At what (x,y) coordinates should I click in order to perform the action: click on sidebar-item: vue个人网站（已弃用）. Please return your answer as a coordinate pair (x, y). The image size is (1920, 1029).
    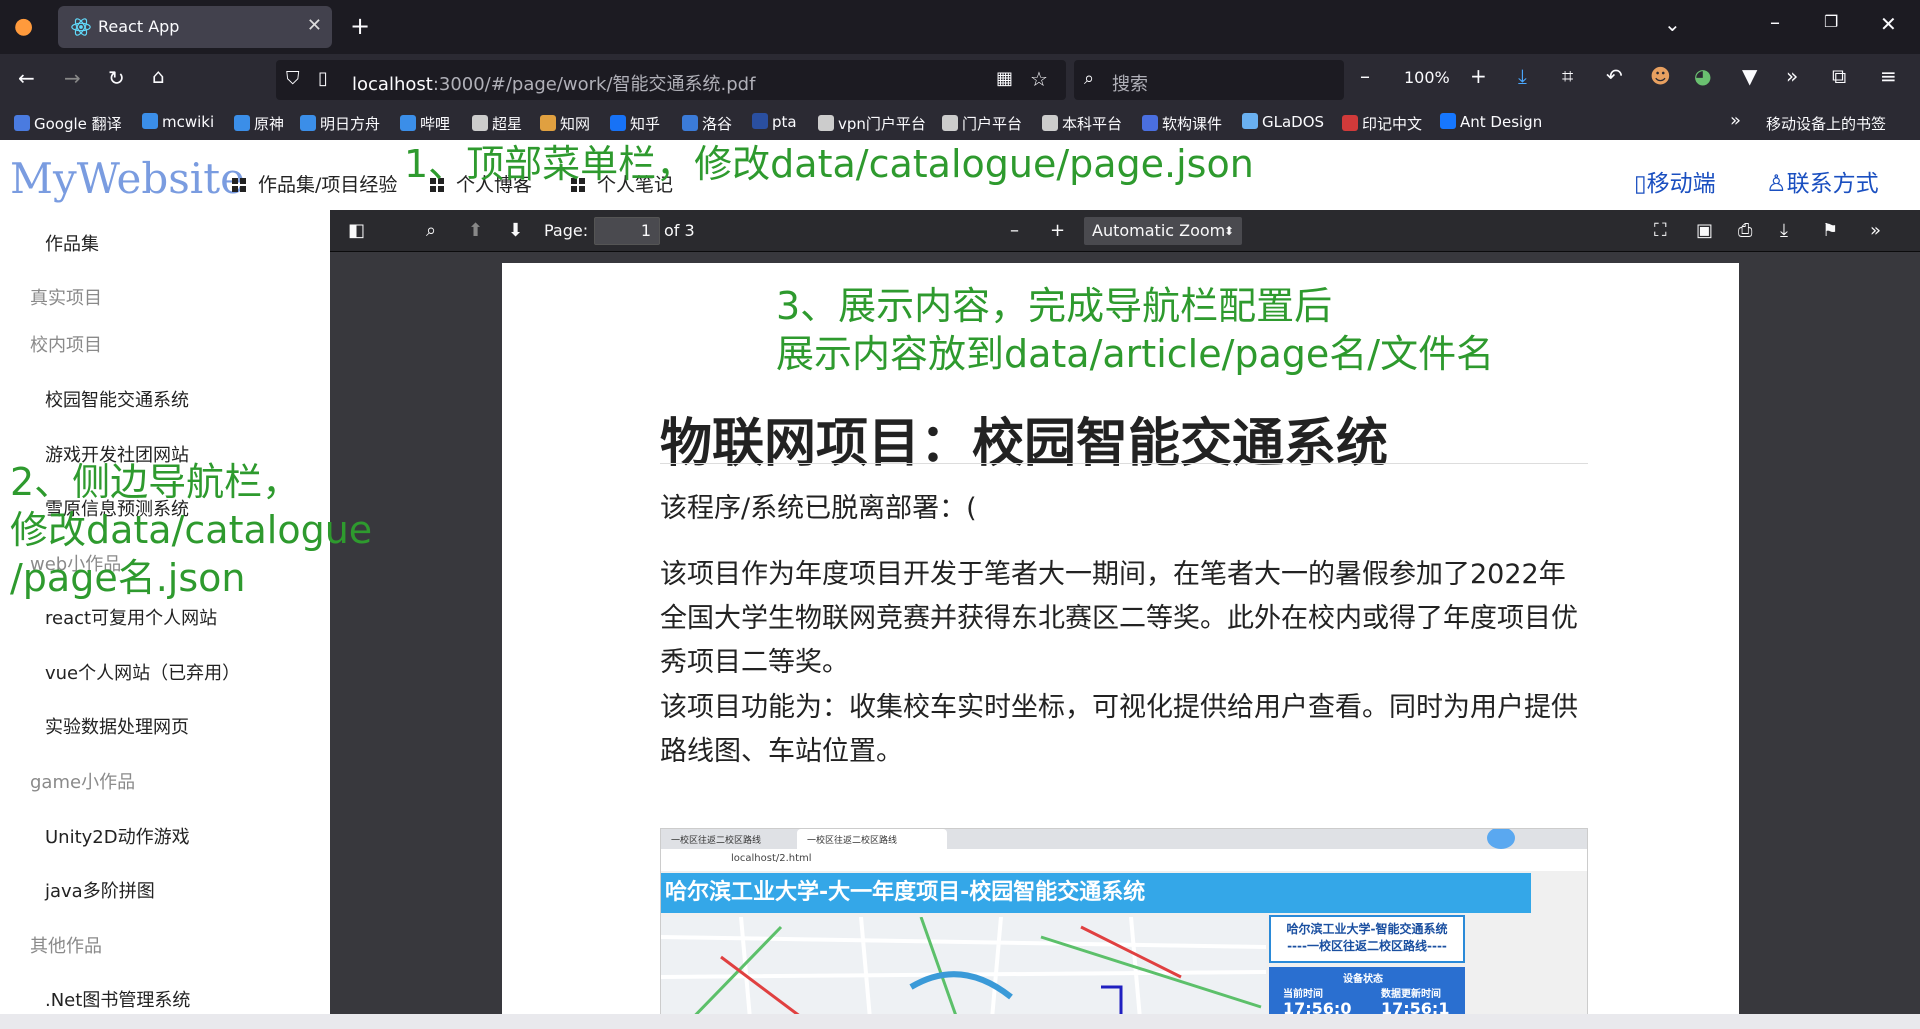
    Looking at the image, I should click on (142, 672).